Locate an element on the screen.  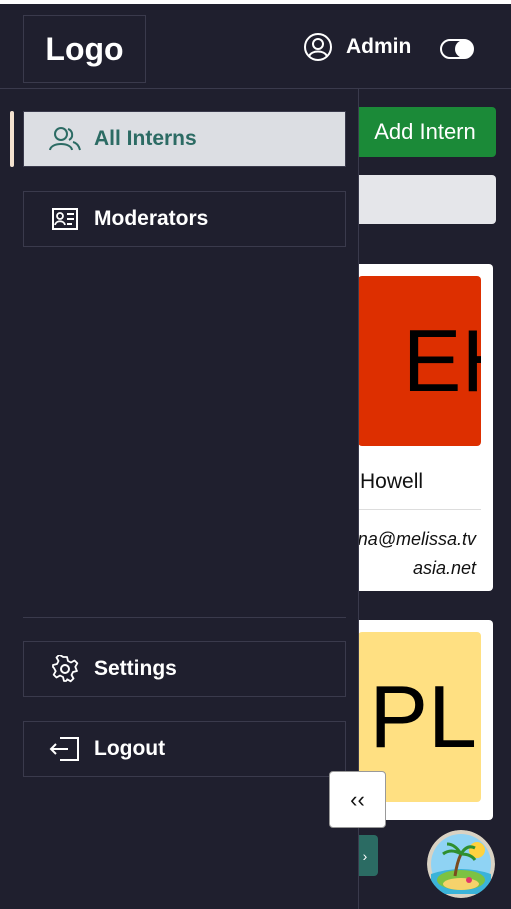
intern-name: Howell is located at coordinates (392, 481).